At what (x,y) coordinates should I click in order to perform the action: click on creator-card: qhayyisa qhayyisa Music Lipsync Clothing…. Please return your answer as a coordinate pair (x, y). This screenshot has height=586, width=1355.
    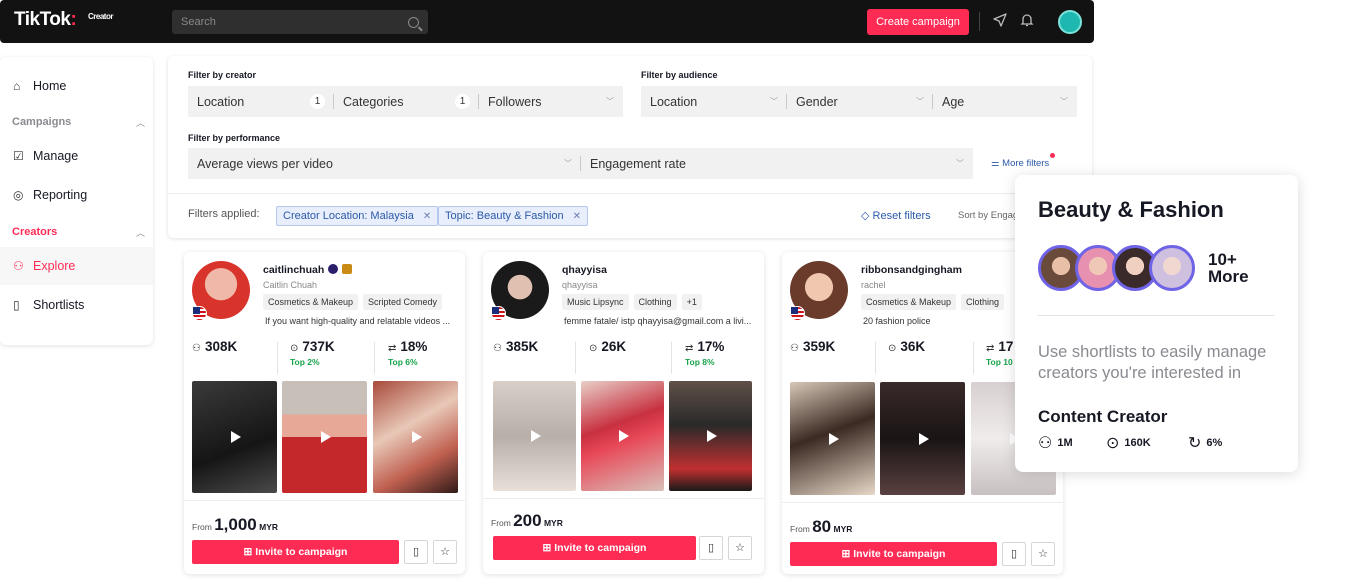
    Looking at the image, I should click on (623, 413).